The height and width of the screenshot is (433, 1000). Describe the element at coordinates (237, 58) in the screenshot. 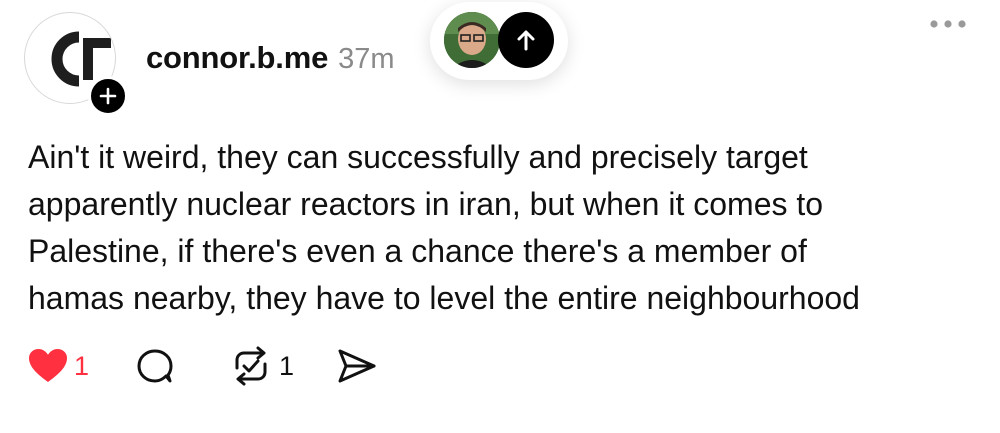

I see `author-username: connor.b.me` at that location.